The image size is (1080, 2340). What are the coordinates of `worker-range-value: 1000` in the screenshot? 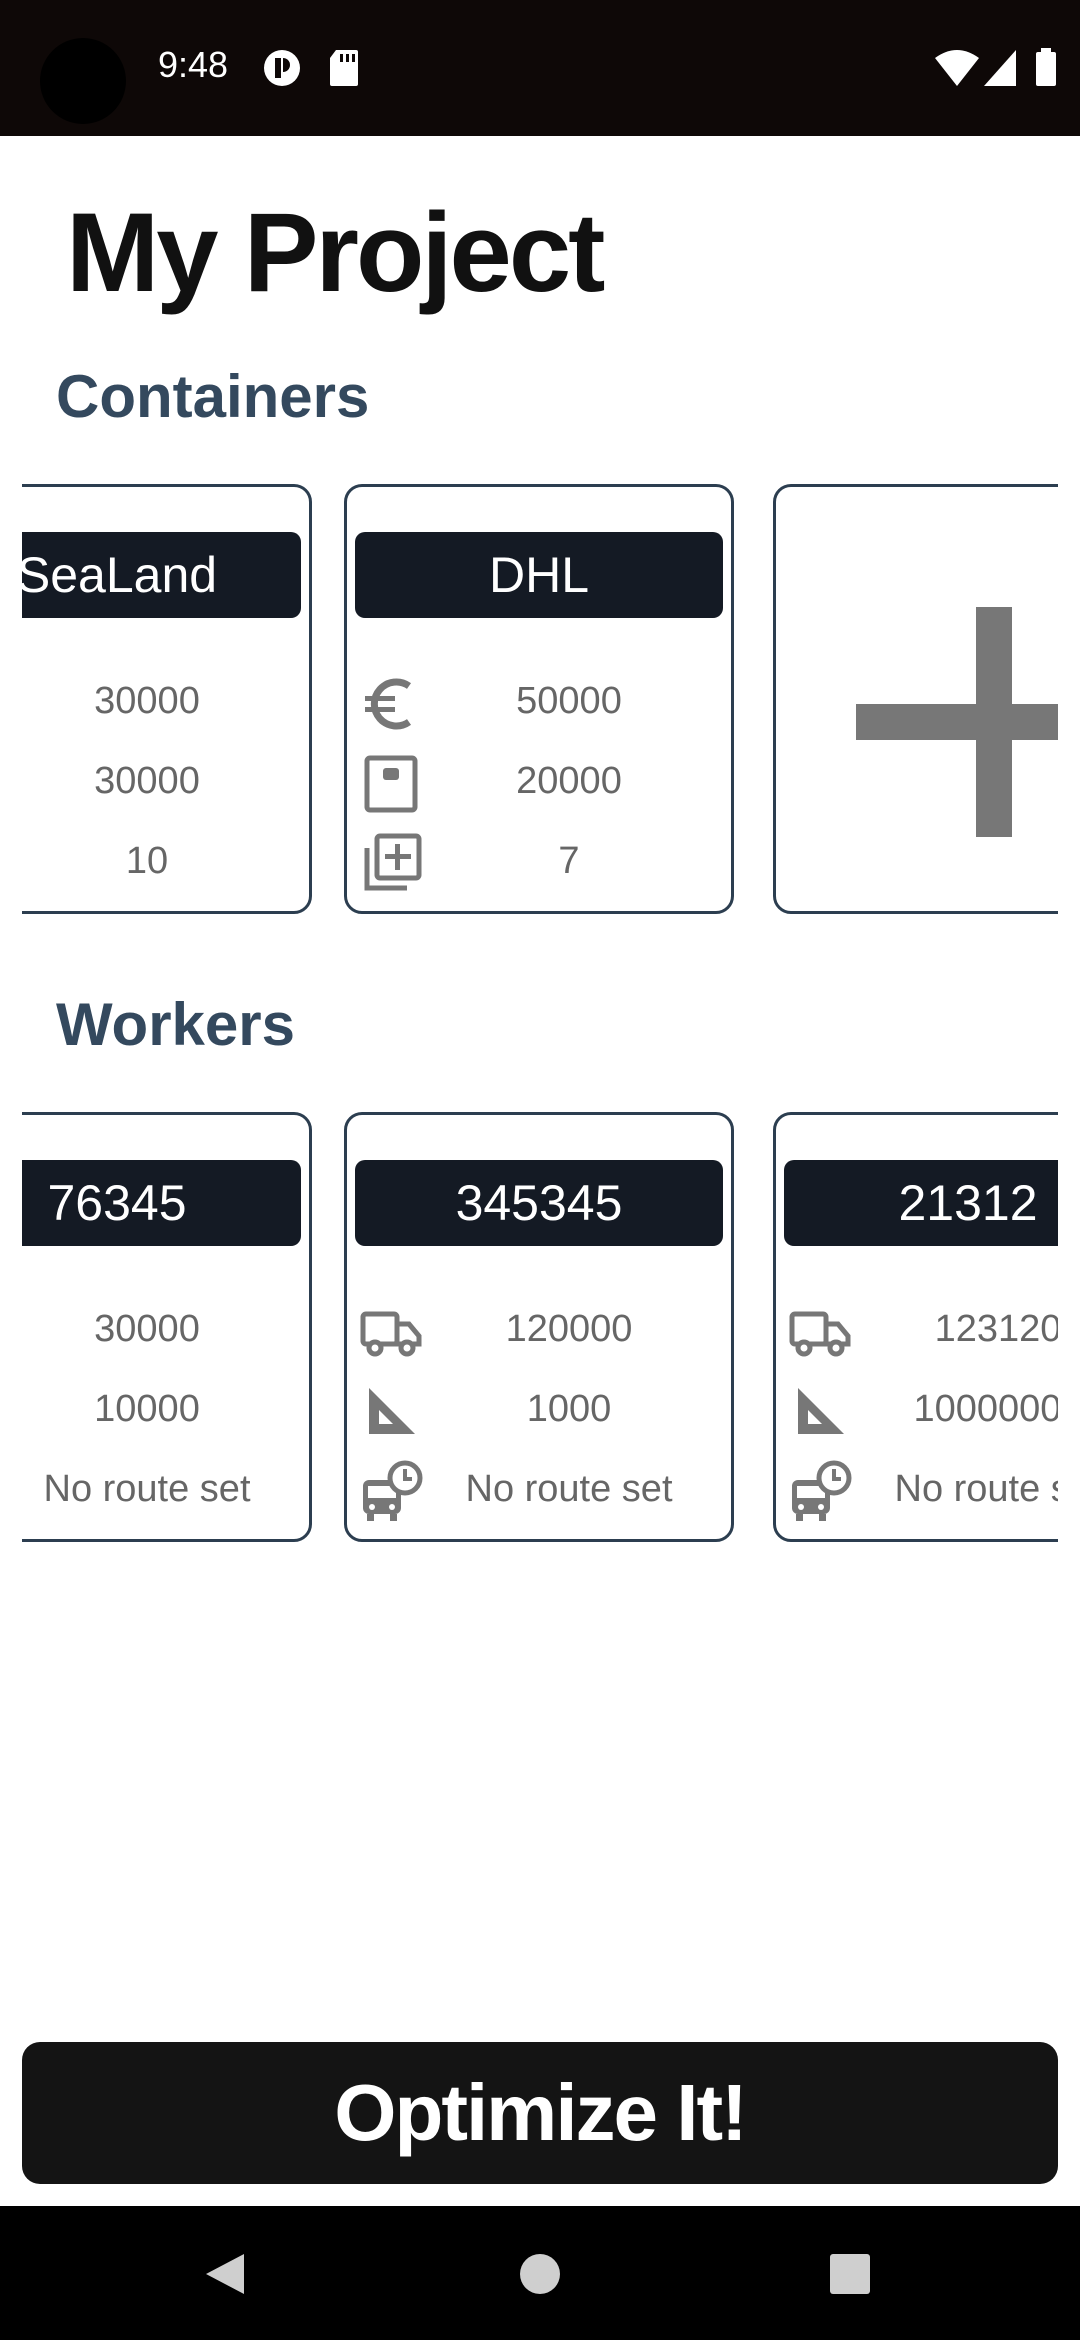 It's located at (569, 1409).